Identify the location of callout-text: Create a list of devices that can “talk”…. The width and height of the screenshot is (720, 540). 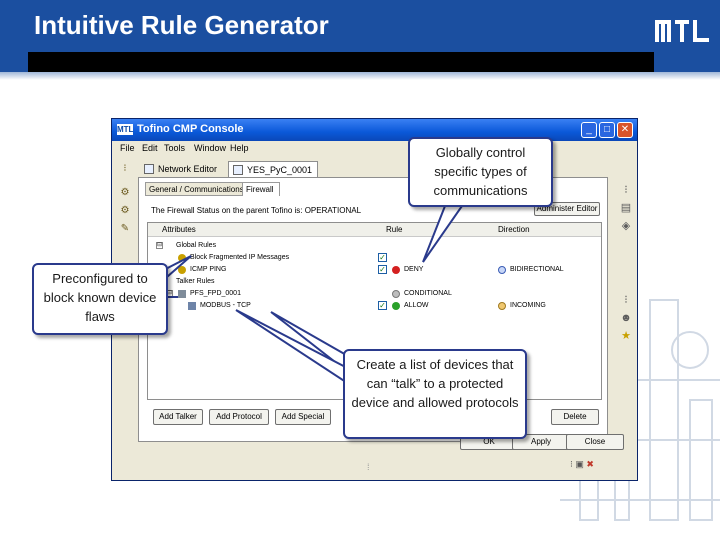
(435, 383).